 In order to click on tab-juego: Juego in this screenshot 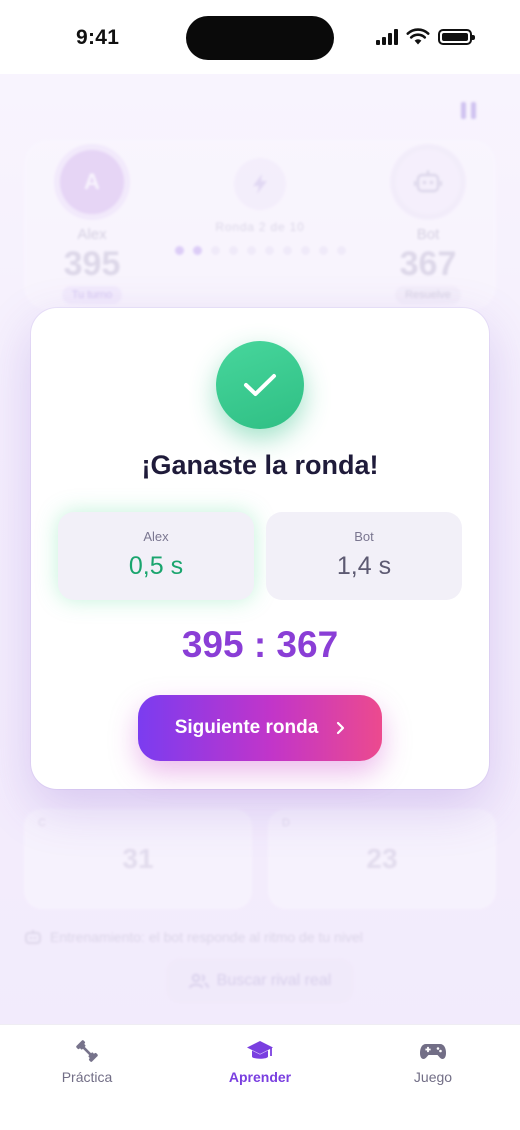, I will do `click(433, 1061)`.